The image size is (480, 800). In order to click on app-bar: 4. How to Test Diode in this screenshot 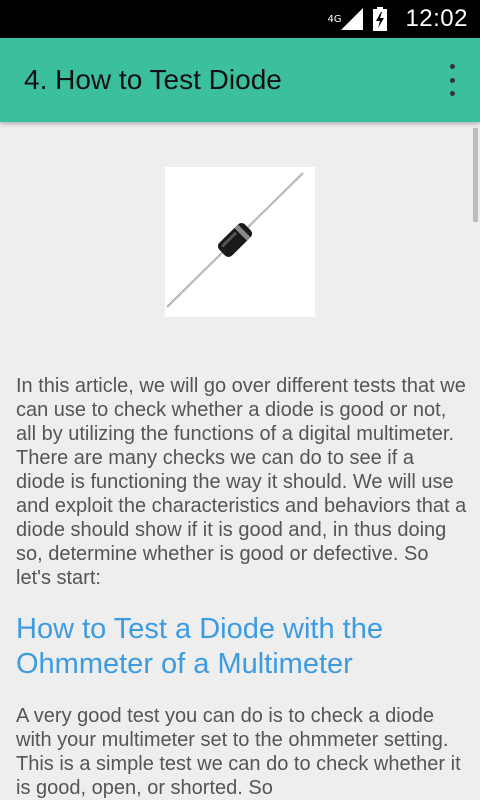, I will do `click(240, 80)`.